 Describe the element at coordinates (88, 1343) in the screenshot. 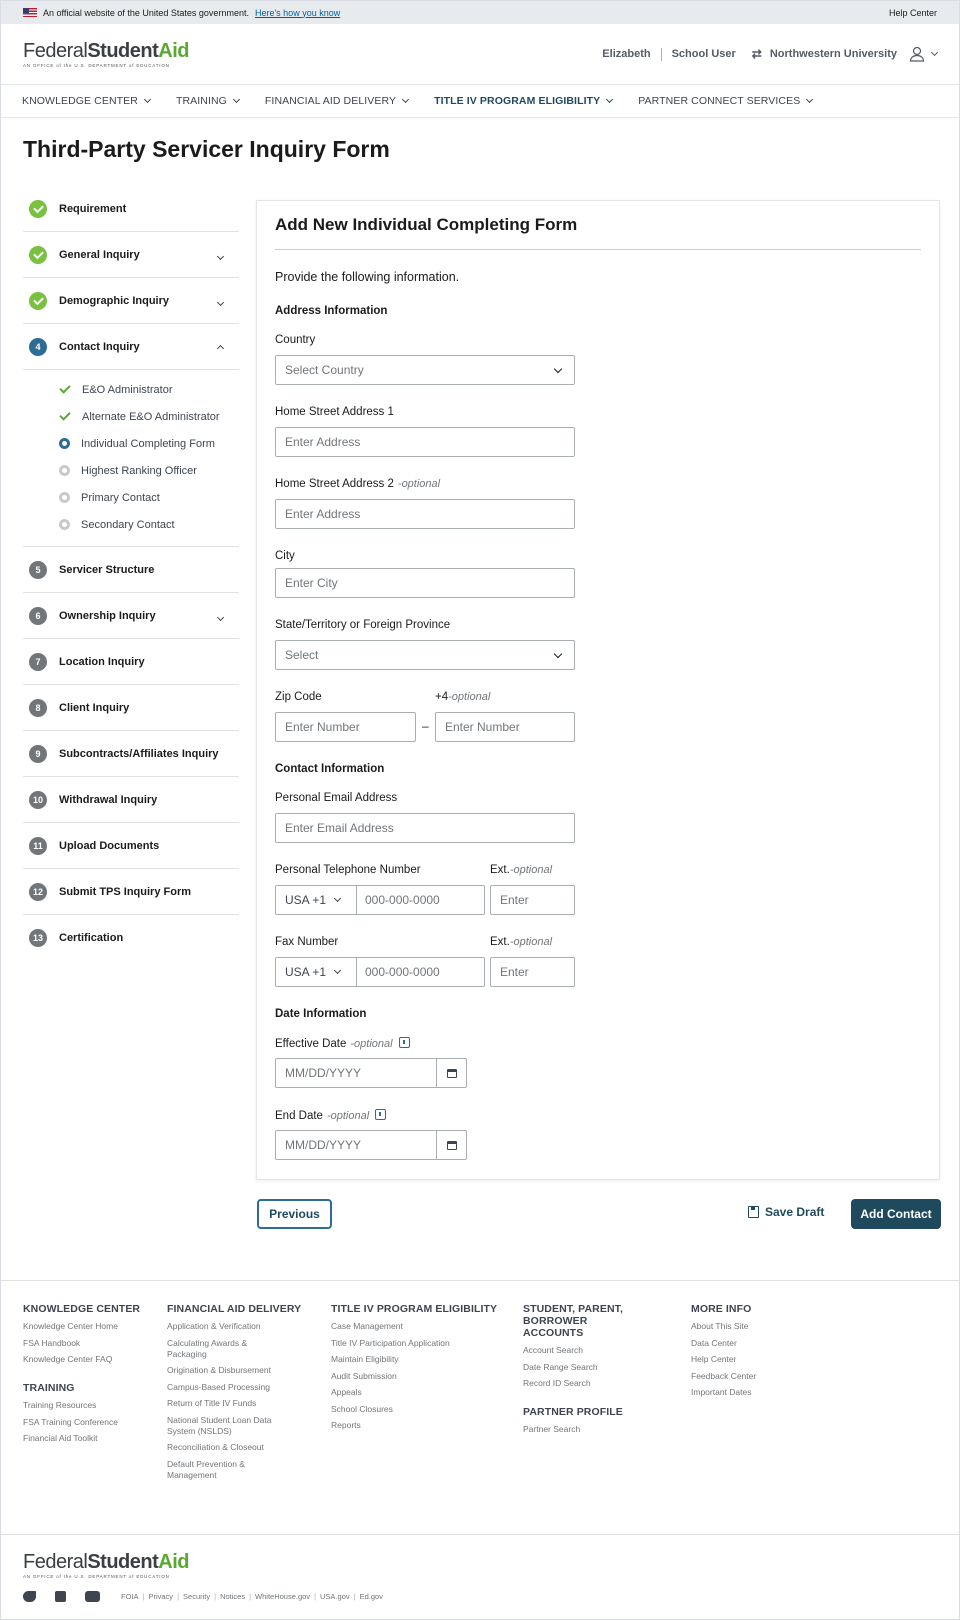

I see `footer-link: FSA Handbook` at that location.